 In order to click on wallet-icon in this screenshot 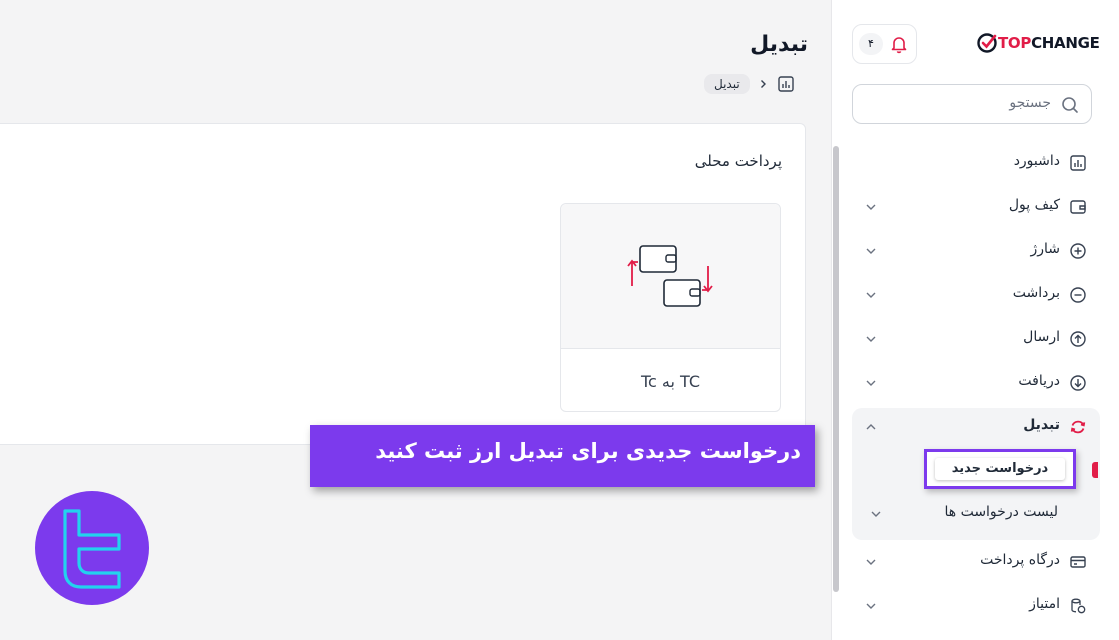, I will do `click(1078, 207)`.